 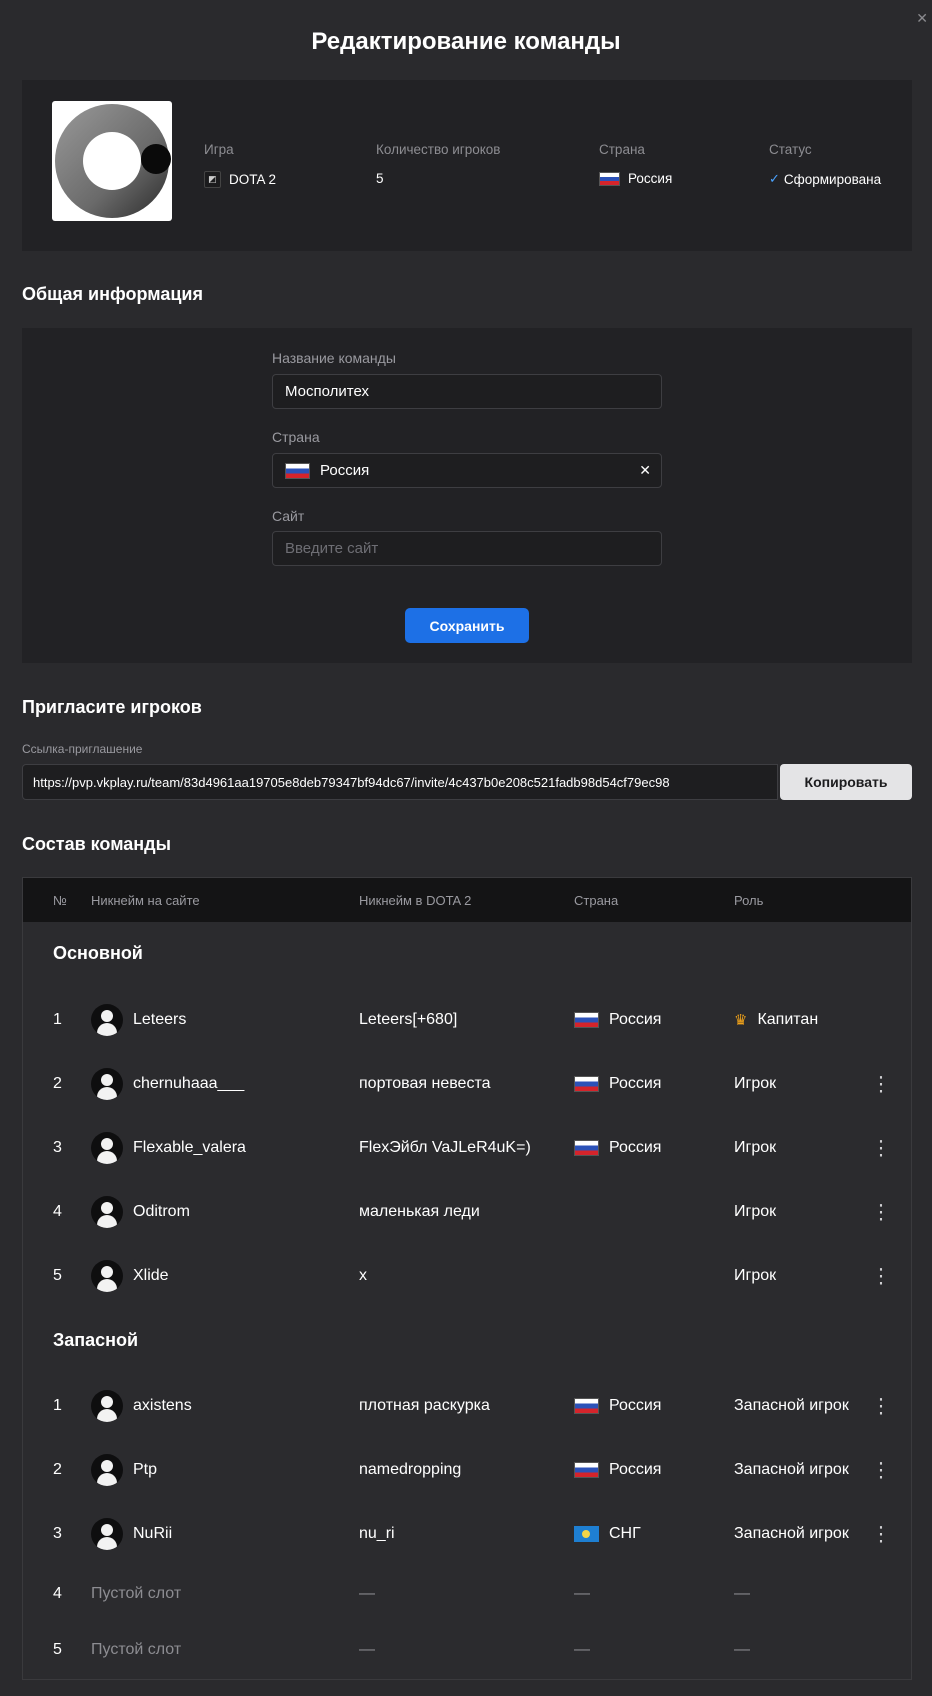 What do you see at coordinates (212, 179) in the screenshot?
I see `dota-icon: ◩` at bounding box center [212, 179].